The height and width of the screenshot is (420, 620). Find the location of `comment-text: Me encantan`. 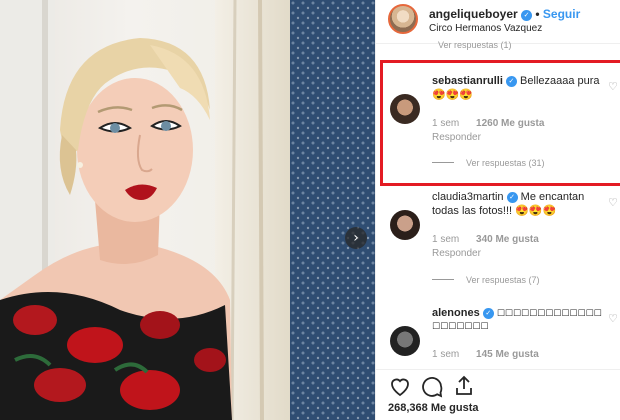

comment-text: Me encantan is located at coordinates (552, 197).